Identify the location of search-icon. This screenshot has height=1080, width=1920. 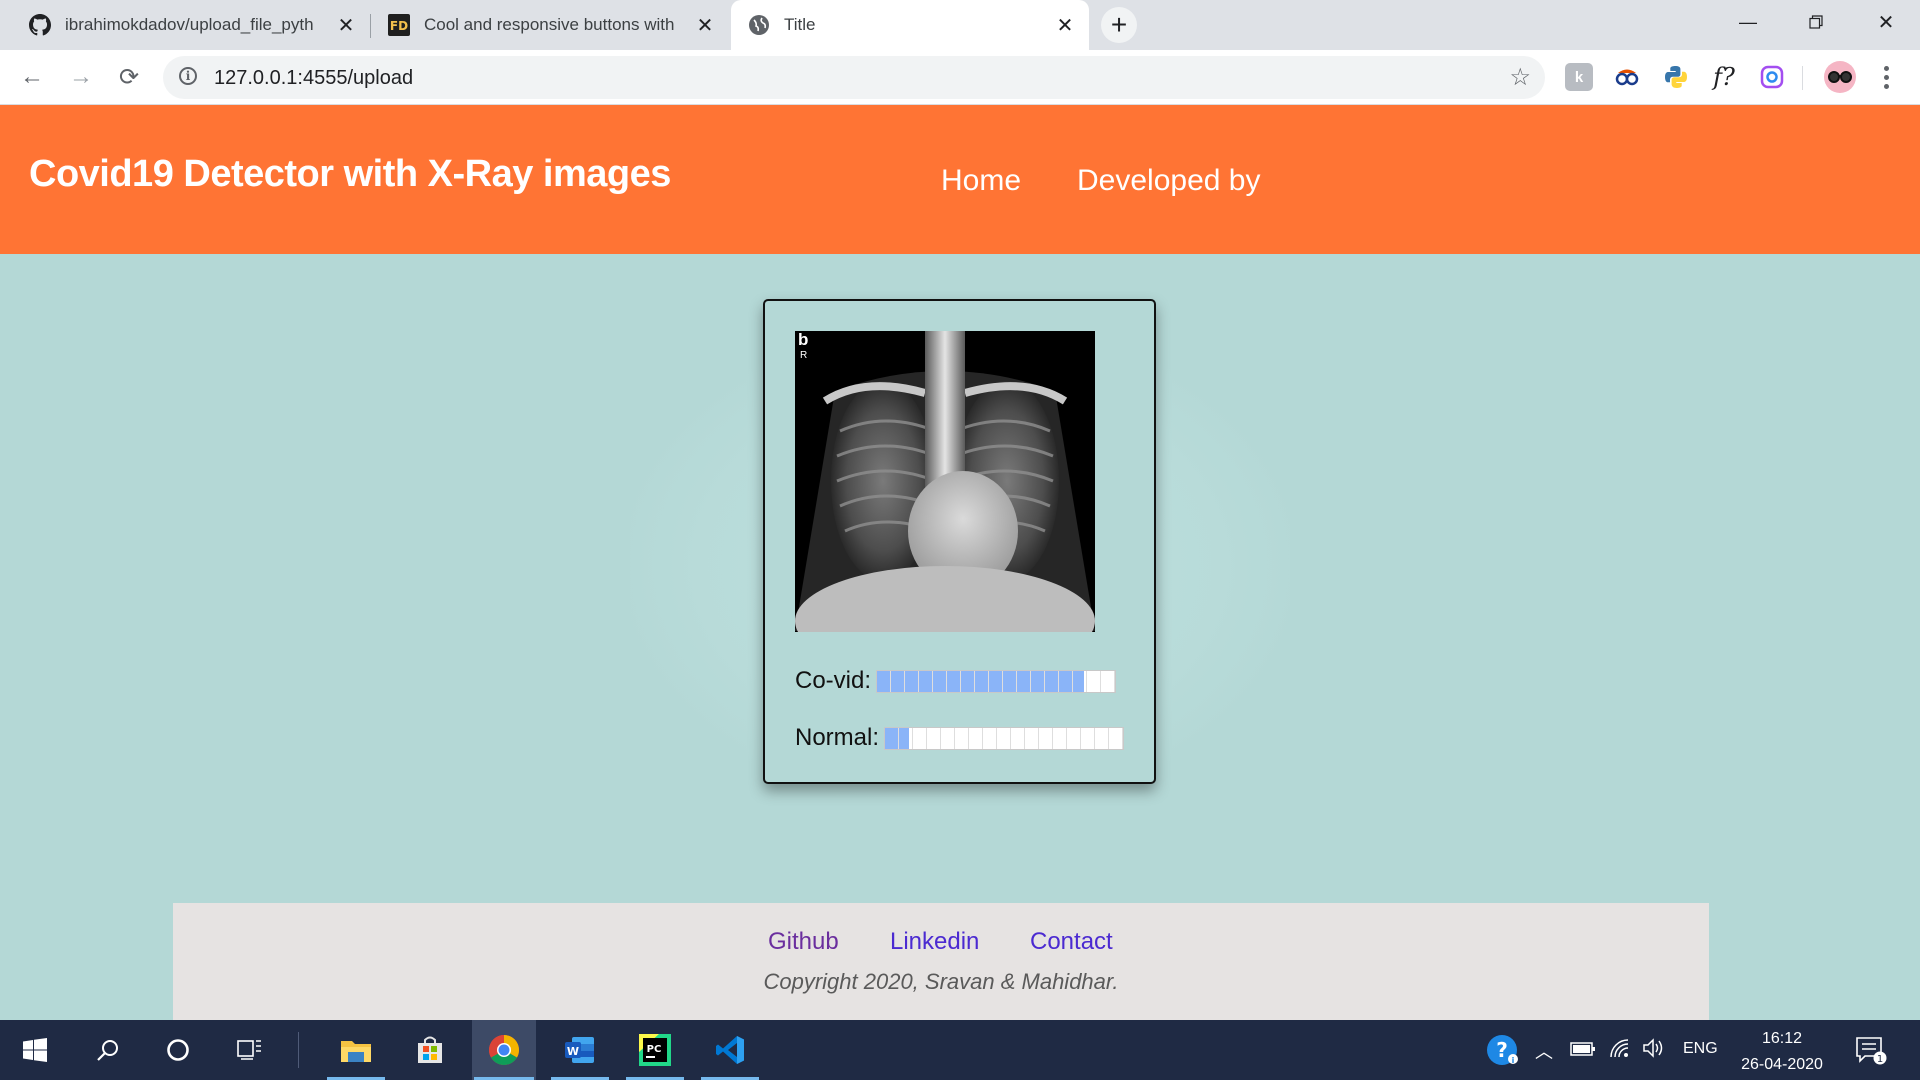
(108, 1050).